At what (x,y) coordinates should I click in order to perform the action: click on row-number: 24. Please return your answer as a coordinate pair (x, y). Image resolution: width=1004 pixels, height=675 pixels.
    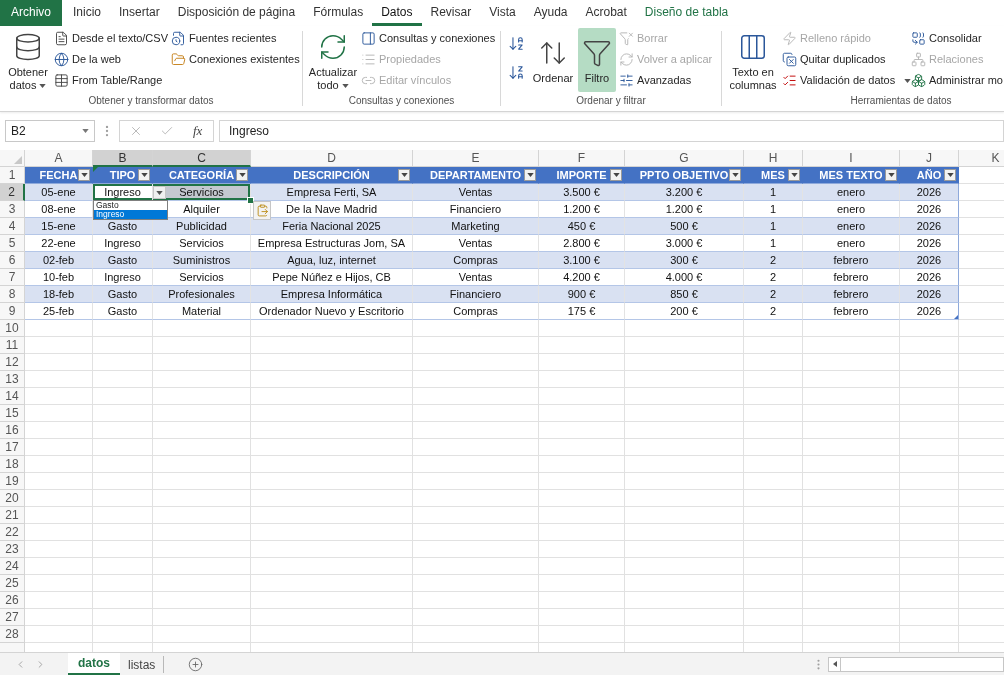
    Looking at the image, I should click on (12, 566).